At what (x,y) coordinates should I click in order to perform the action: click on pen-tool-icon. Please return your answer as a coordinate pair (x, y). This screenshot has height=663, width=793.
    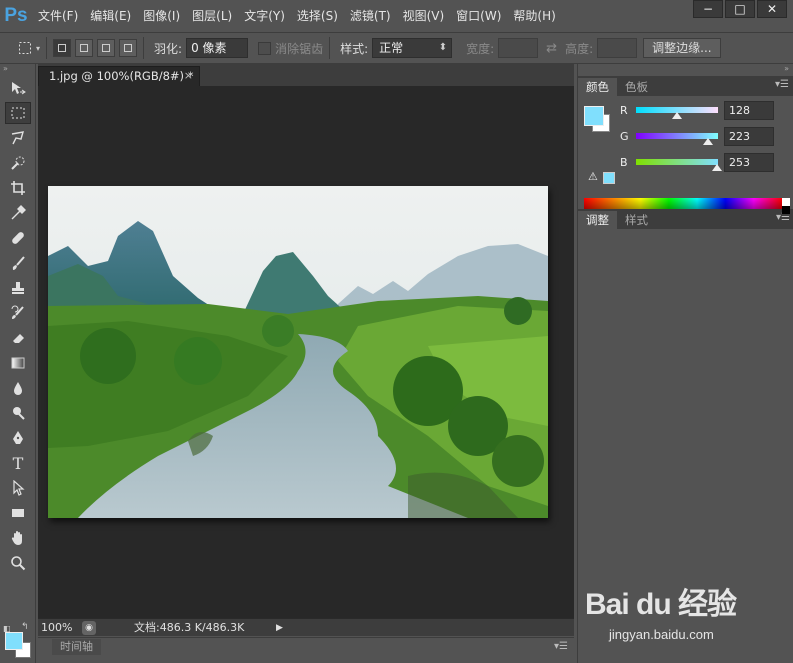
    Looking at the image, I should click on (18, 438).